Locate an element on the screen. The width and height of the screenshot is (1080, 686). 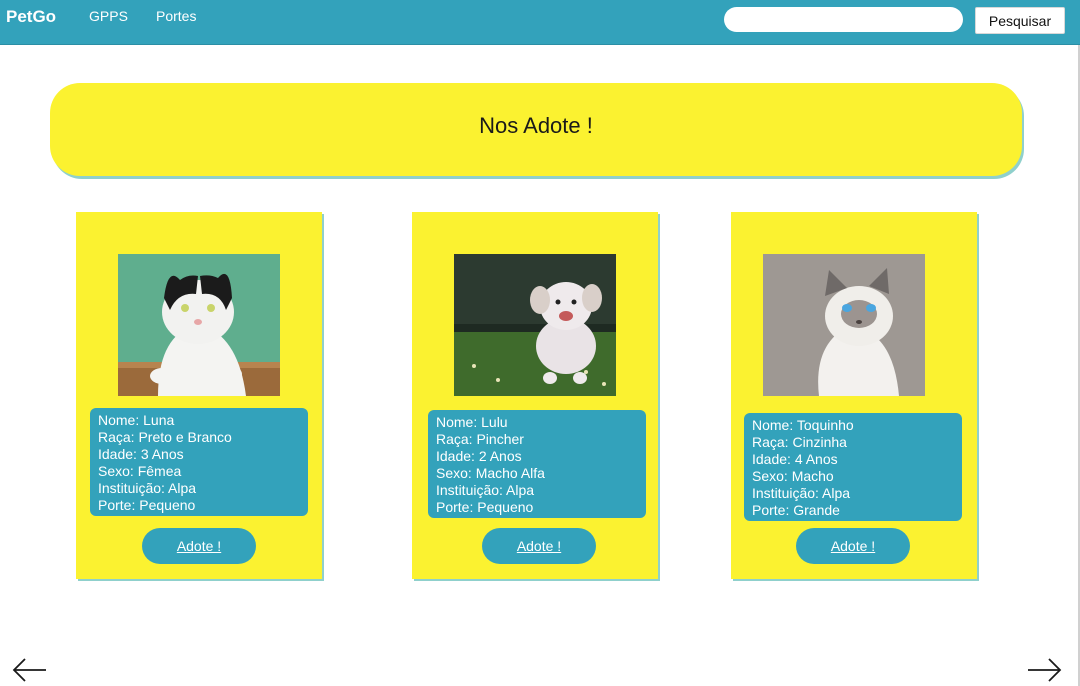
pet-sex: Sexo: Macho is located at coordinates (793, 476).